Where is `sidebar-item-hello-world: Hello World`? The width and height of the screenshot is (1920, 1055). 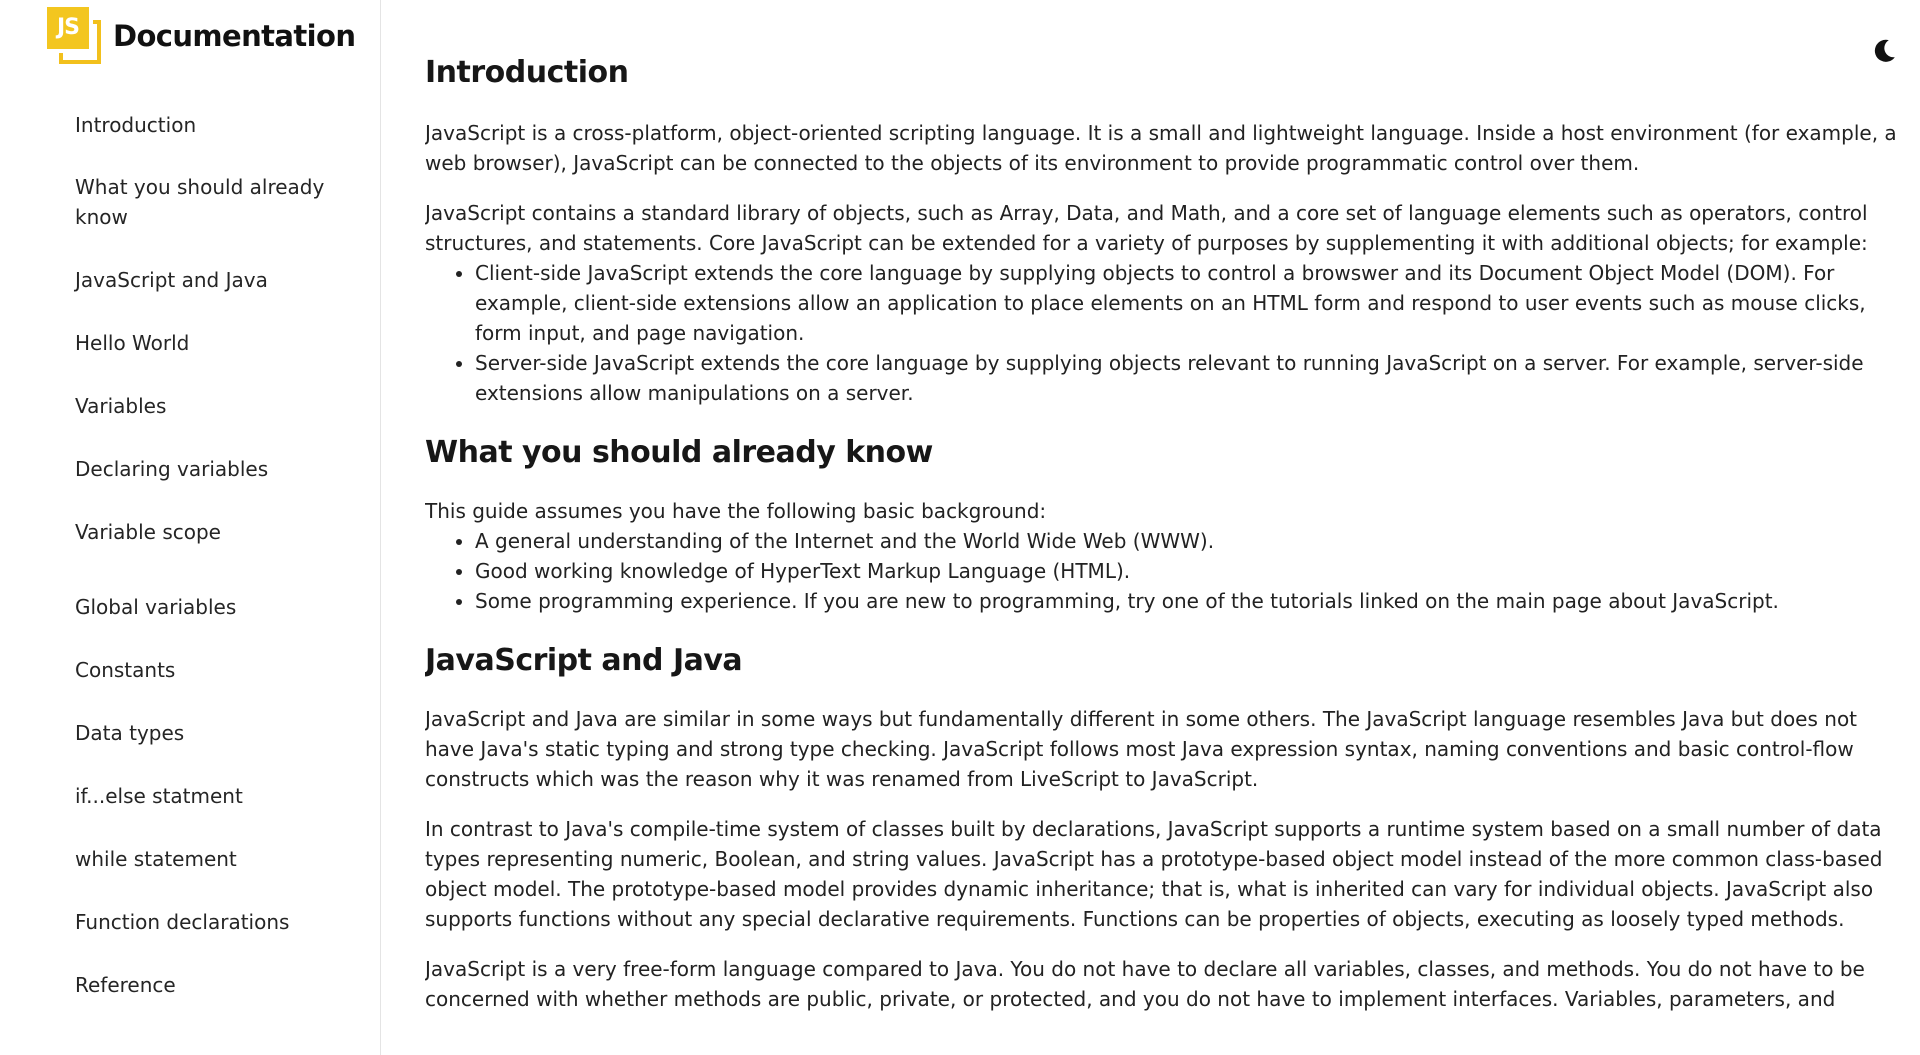
sidebar-item-hello-world: Hello World is located at coordinates (210, 343).